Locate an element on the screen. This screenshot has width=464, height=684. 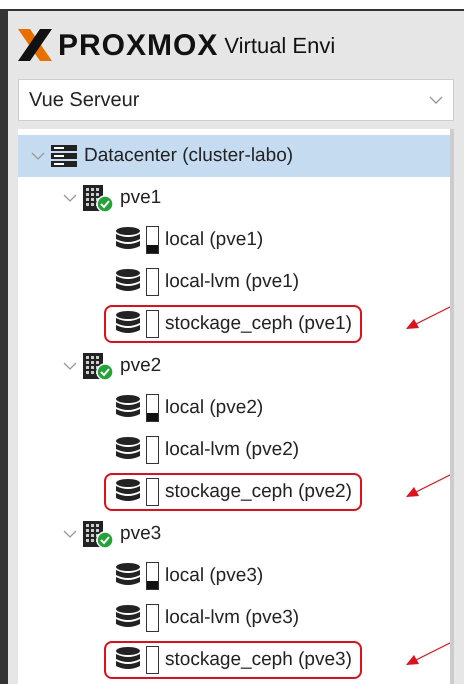
tree-label: local-lvm (pve1) is located at coordinates (232, 282).